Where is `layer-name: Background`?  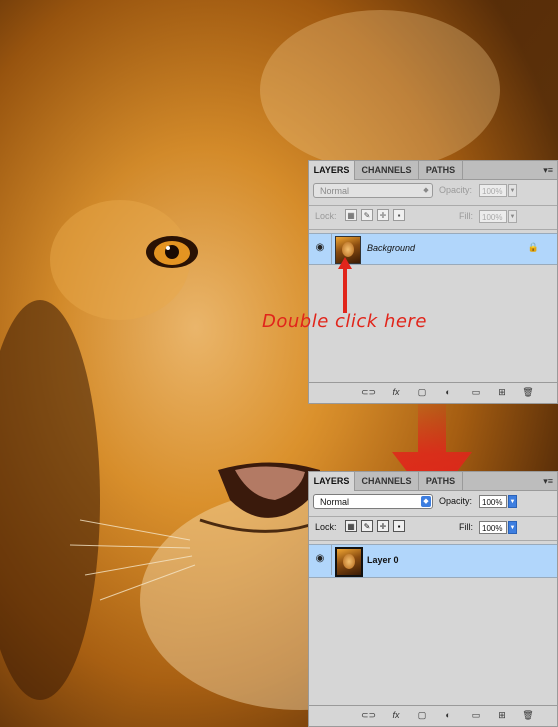
layer-name: Background is located at coordinates (391, 248).